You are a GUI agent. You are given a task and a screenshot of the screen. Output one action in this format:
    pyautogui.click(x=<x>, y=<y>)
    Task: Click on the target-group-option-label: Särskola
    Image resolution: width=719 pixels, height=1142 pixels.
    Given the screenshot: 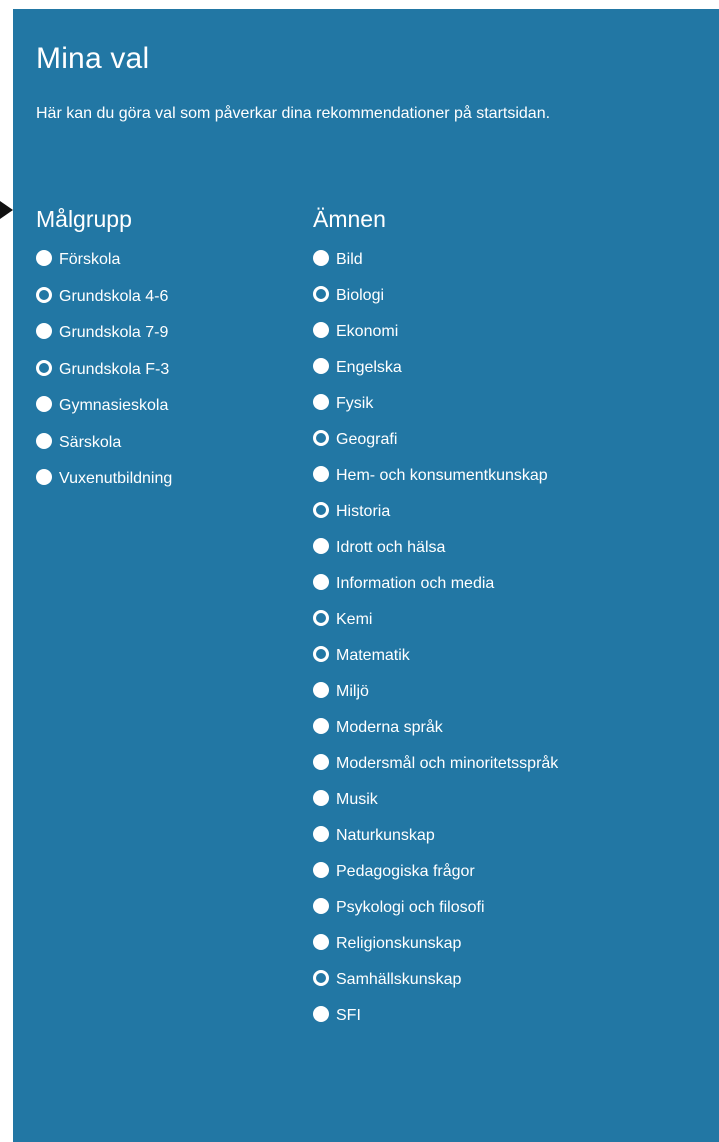 What is the action you would take?
    pyautogui.click(x=90, y=442)
    